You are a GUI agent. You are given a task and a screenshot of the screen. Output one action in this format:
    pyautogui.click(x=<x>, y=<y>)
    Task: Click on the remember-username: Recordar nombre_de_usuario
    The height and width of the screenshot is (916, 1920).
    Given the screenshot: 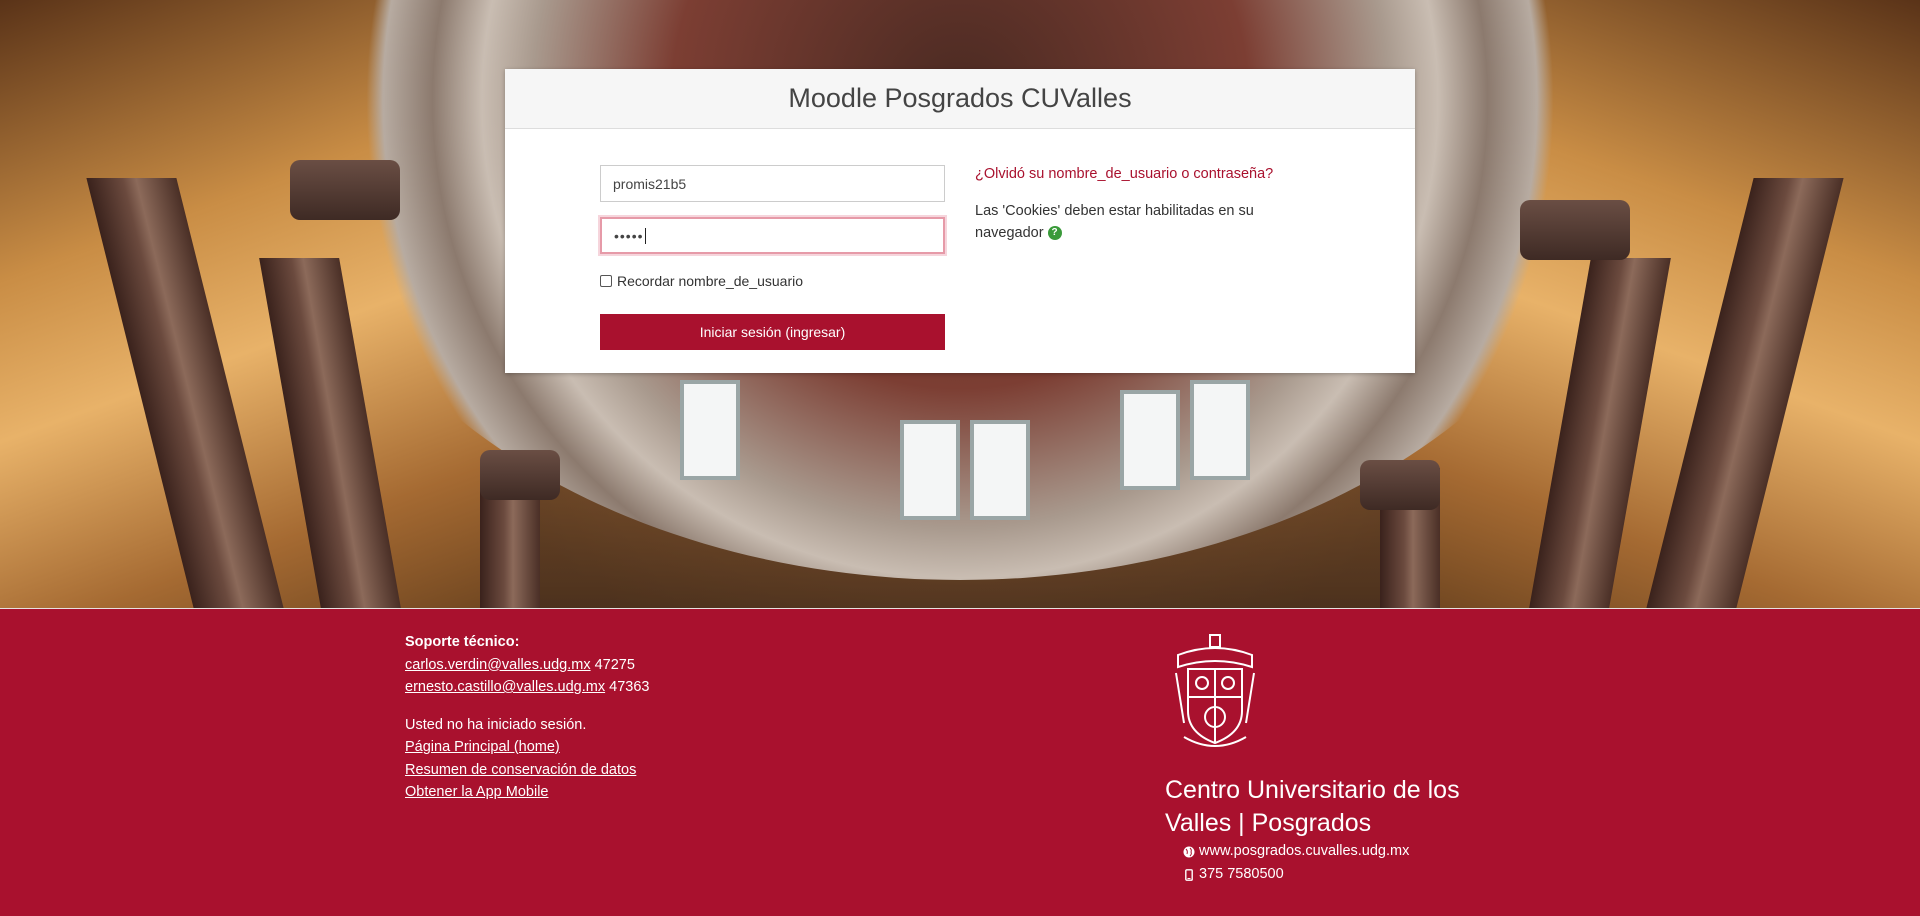 What is the action you would take?
    pyautogui.click(x=772, y=281)
    